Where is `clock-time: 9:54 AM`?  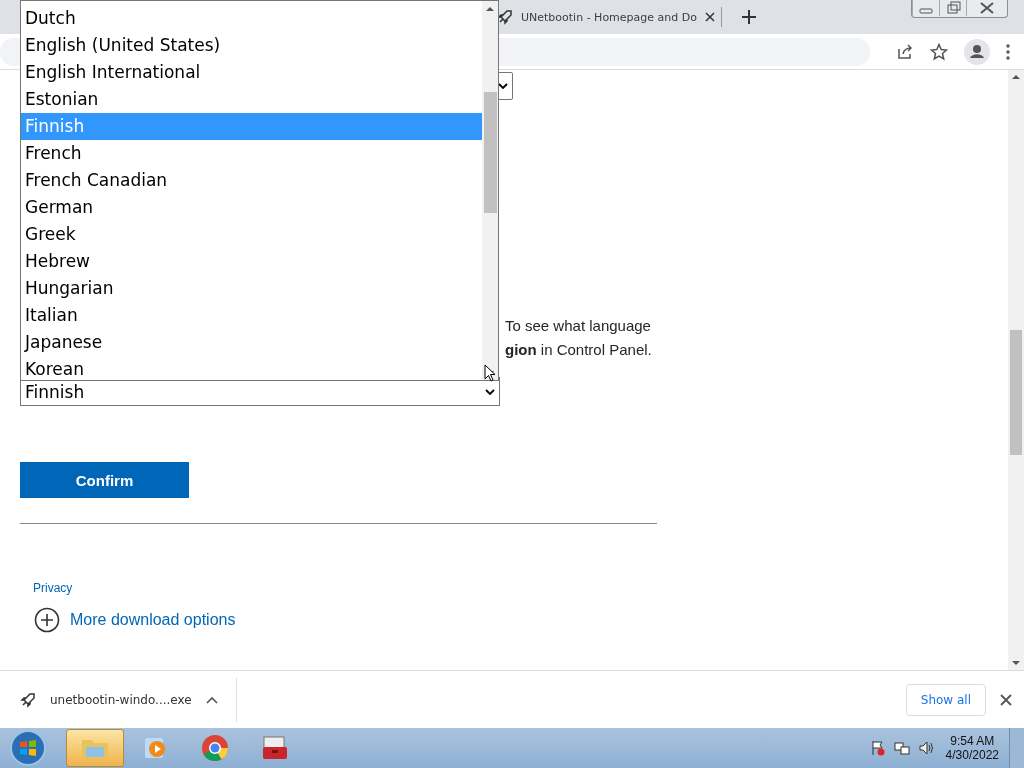 clock-time: 9:54 AM is located at coordinates (972, 741).